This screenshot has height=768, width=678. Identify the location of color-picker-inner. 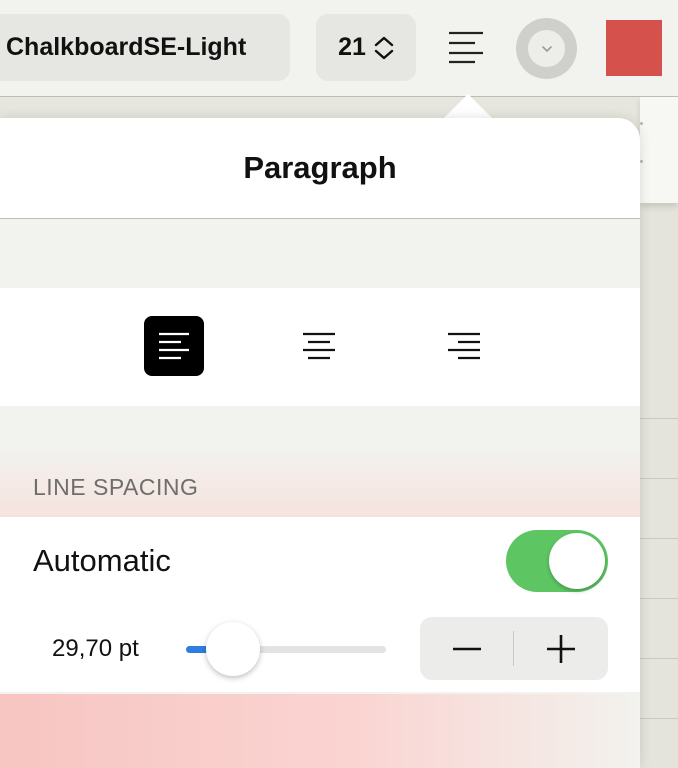
(546, 48).